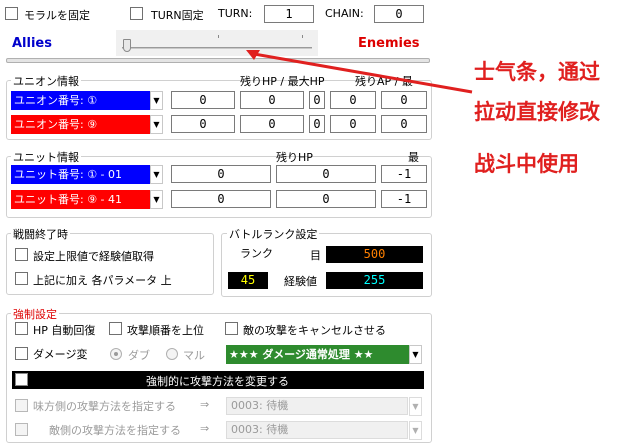 The height and width of the screenshot is (445, 622). I want to click on unit-enemy-maxhp: 0, so click(326, 199).